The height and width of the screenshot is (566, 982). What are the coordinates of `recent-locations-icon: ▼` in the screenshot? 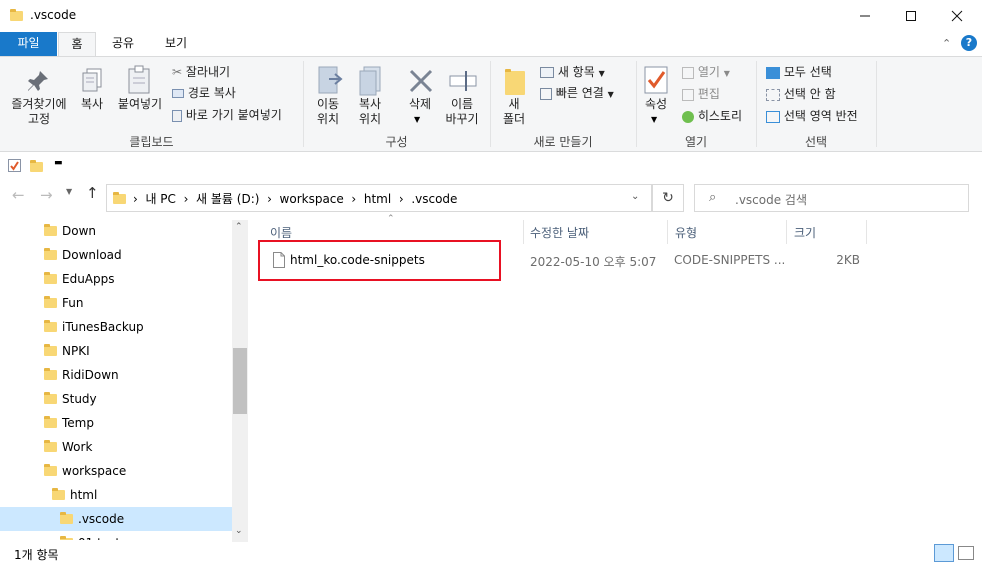 It's located at (69, 191).